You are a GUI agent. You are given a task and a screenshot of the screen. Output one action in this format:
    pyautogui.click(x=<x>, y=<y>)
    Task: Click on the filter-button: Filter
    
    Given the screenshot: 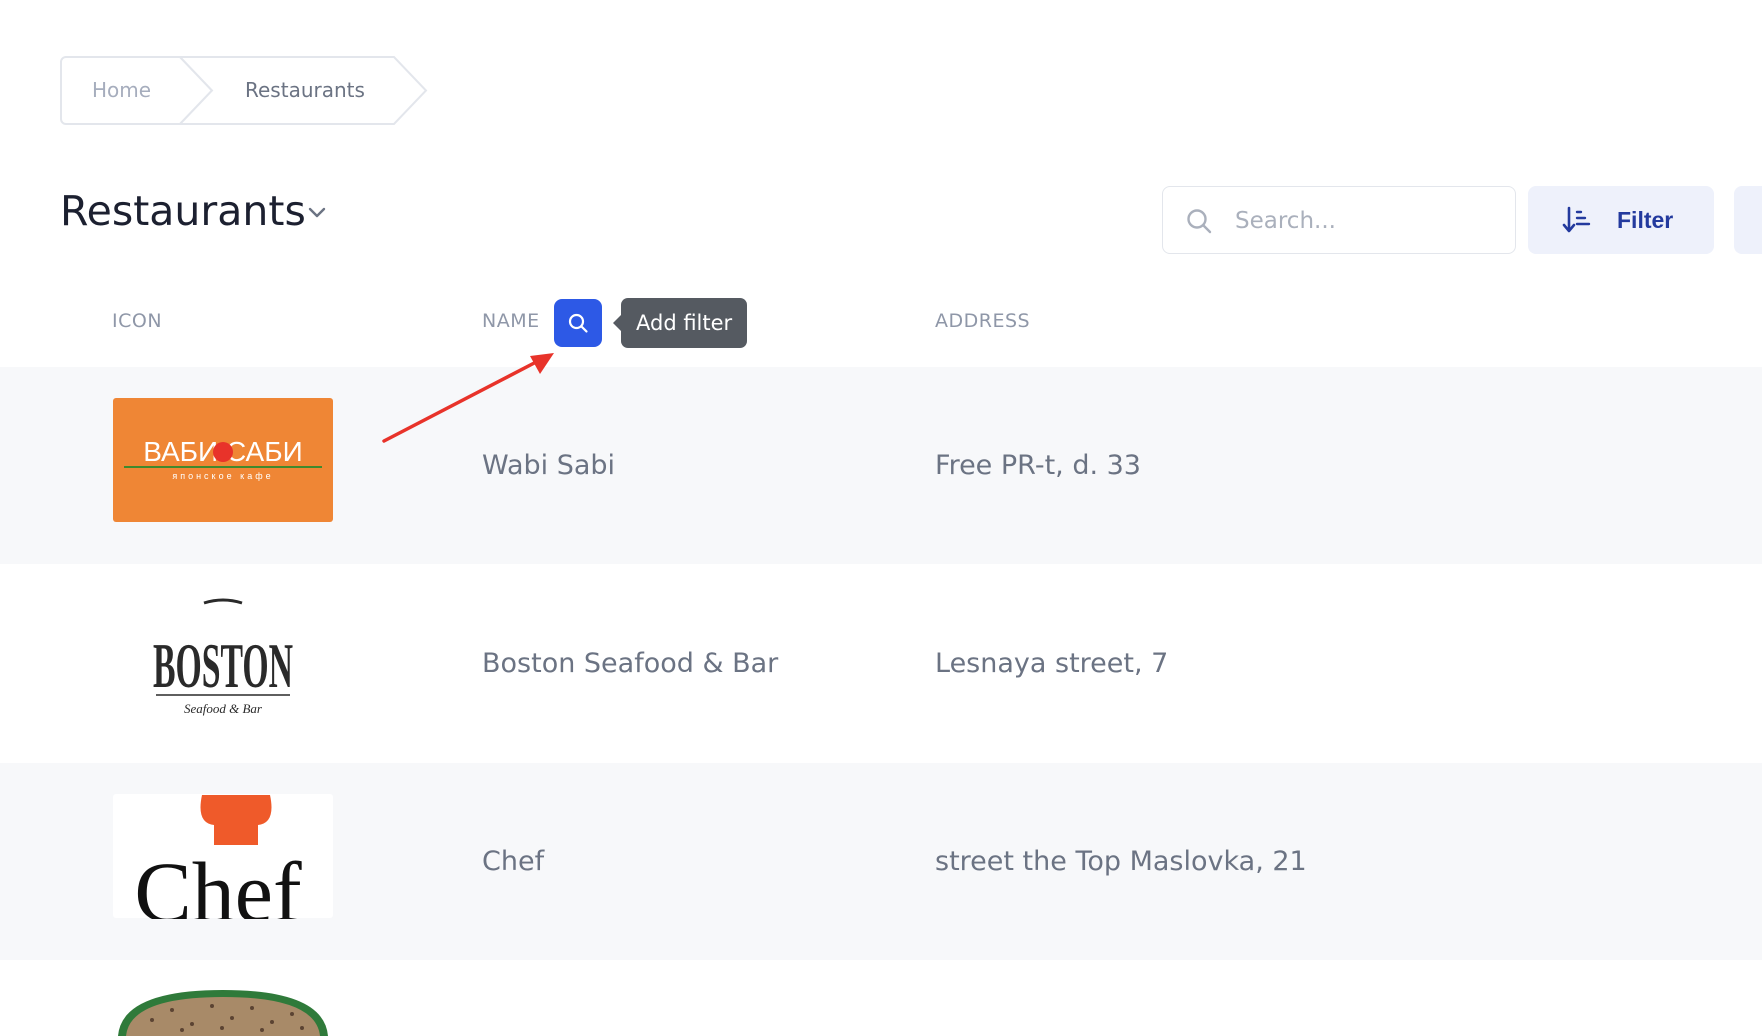 What is the action you would take?
    pyautogui.click(x=1621, y=220)
    